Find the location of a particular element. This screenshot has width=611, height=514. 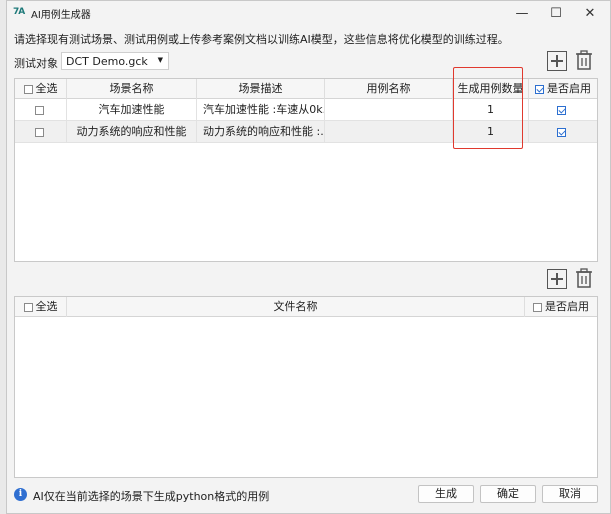

test-target-label: 测试对象 is located at coordinates (36, 63).